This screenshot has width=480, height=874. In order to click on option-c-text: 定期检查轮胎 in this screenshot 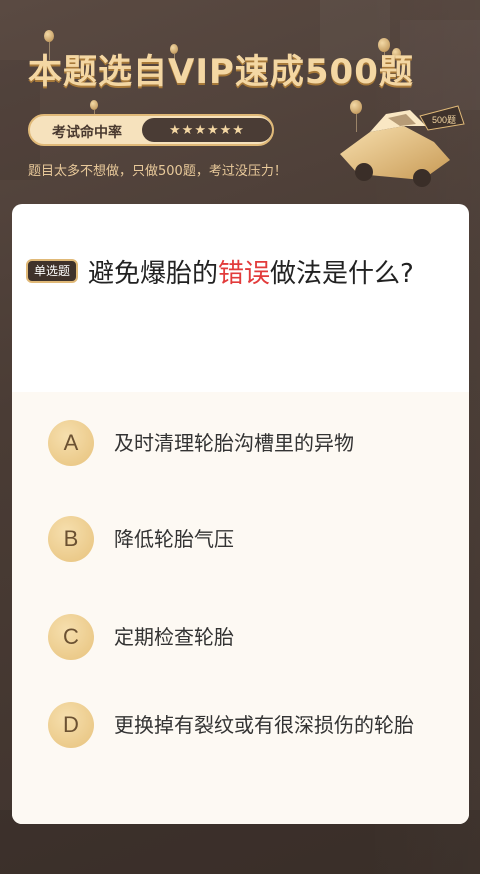, I will do `click(174, 637)`.